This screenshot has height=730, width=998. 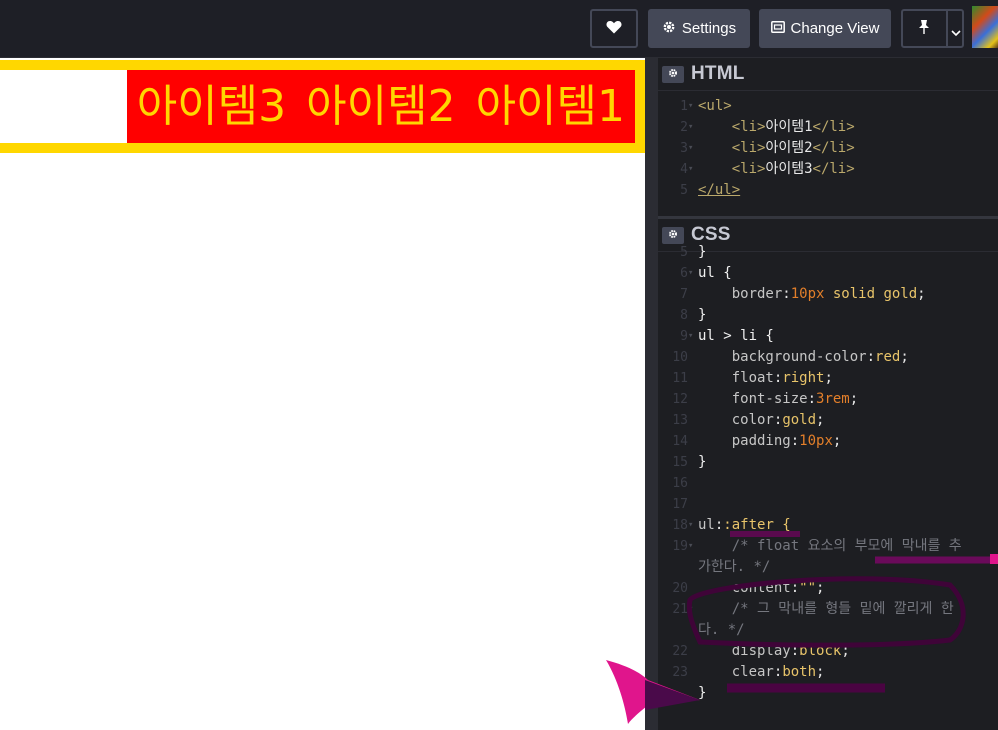 What do you see at coordinates (680, 546) in the screenshot?
I see `line-number: 19` at bounding box center [680, 546].